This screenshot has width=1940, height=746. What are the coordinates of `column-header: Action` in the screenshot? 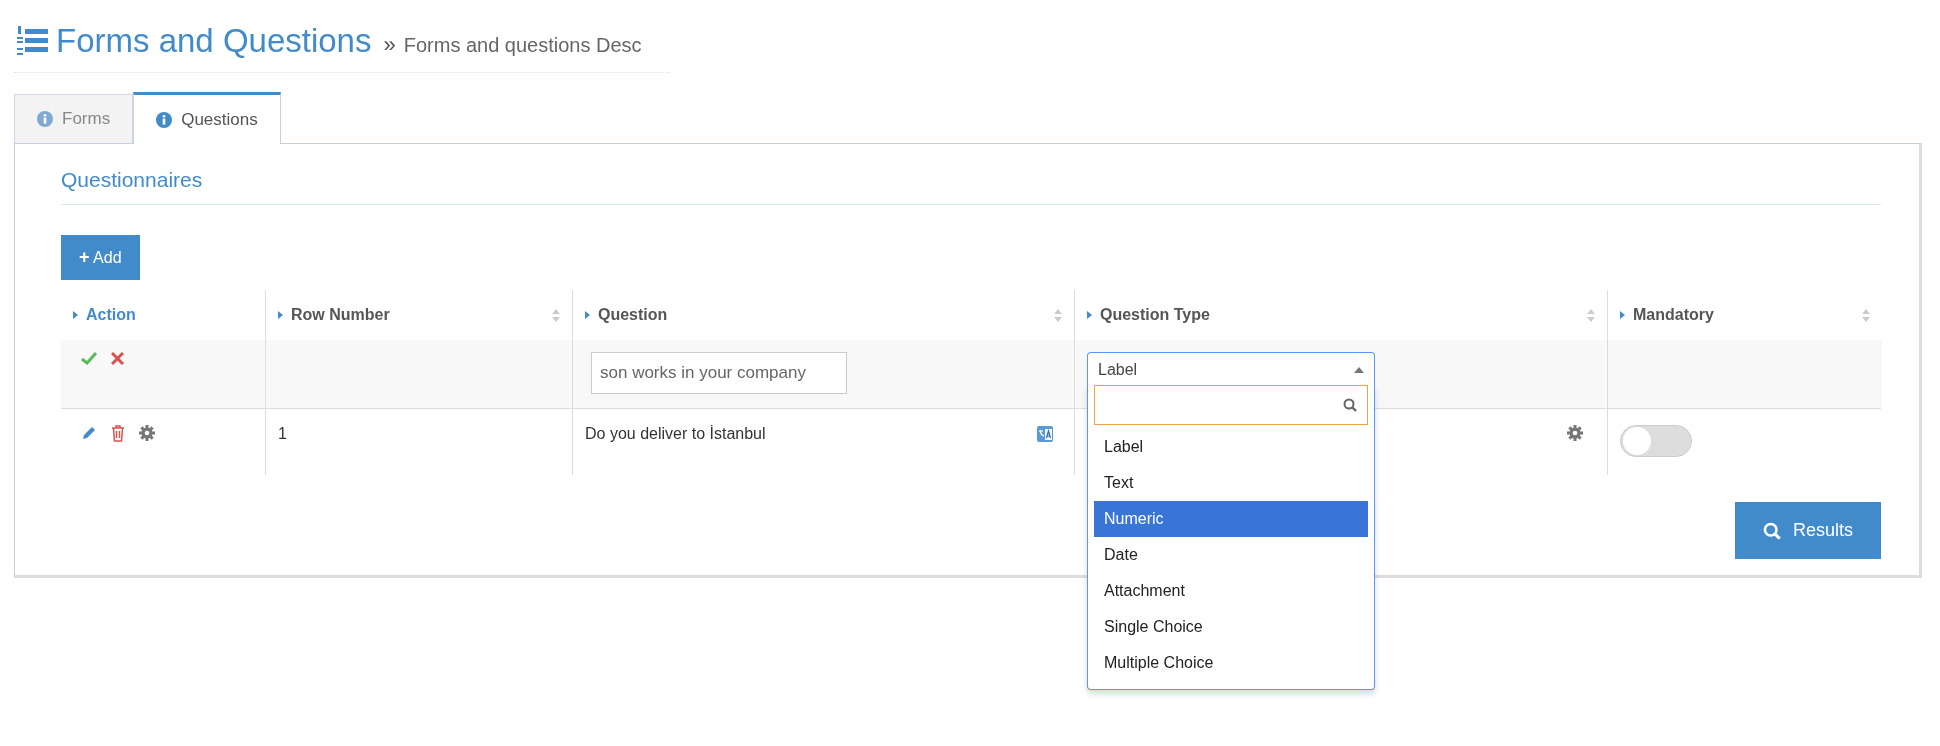 It's located at (163, 315).